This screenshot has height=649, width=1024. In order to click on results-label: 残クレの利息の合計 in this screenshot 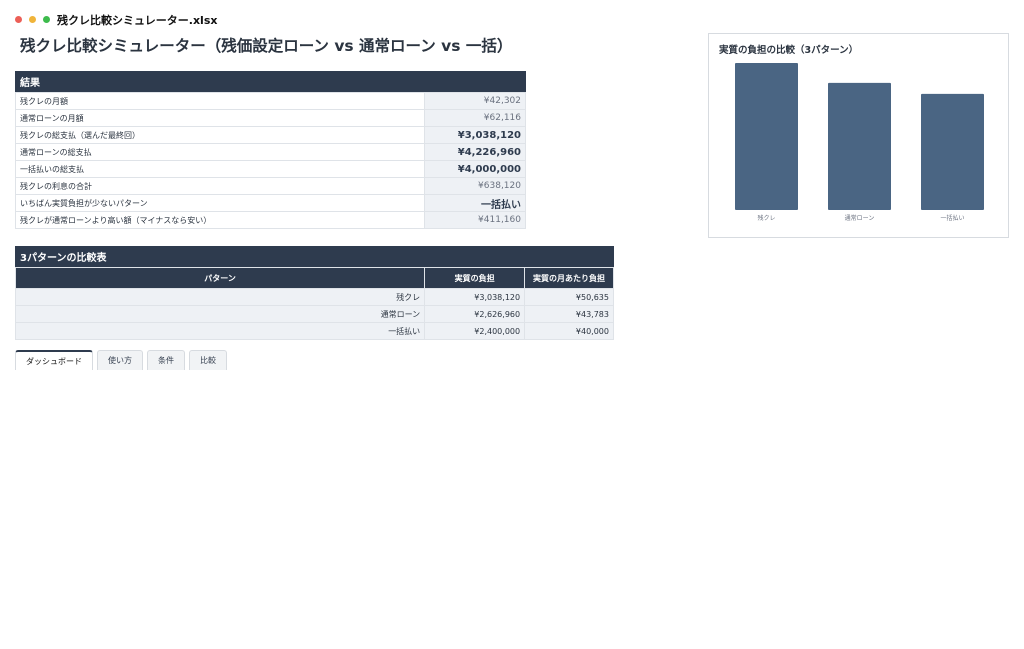, I will do `click(220, 186)`.